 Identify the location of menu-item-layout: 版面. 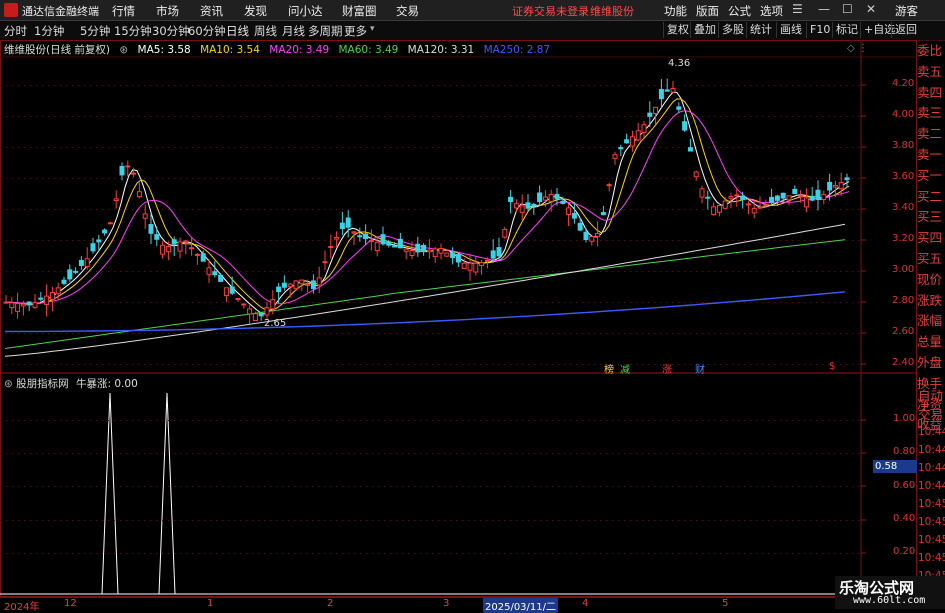
(707, 11).